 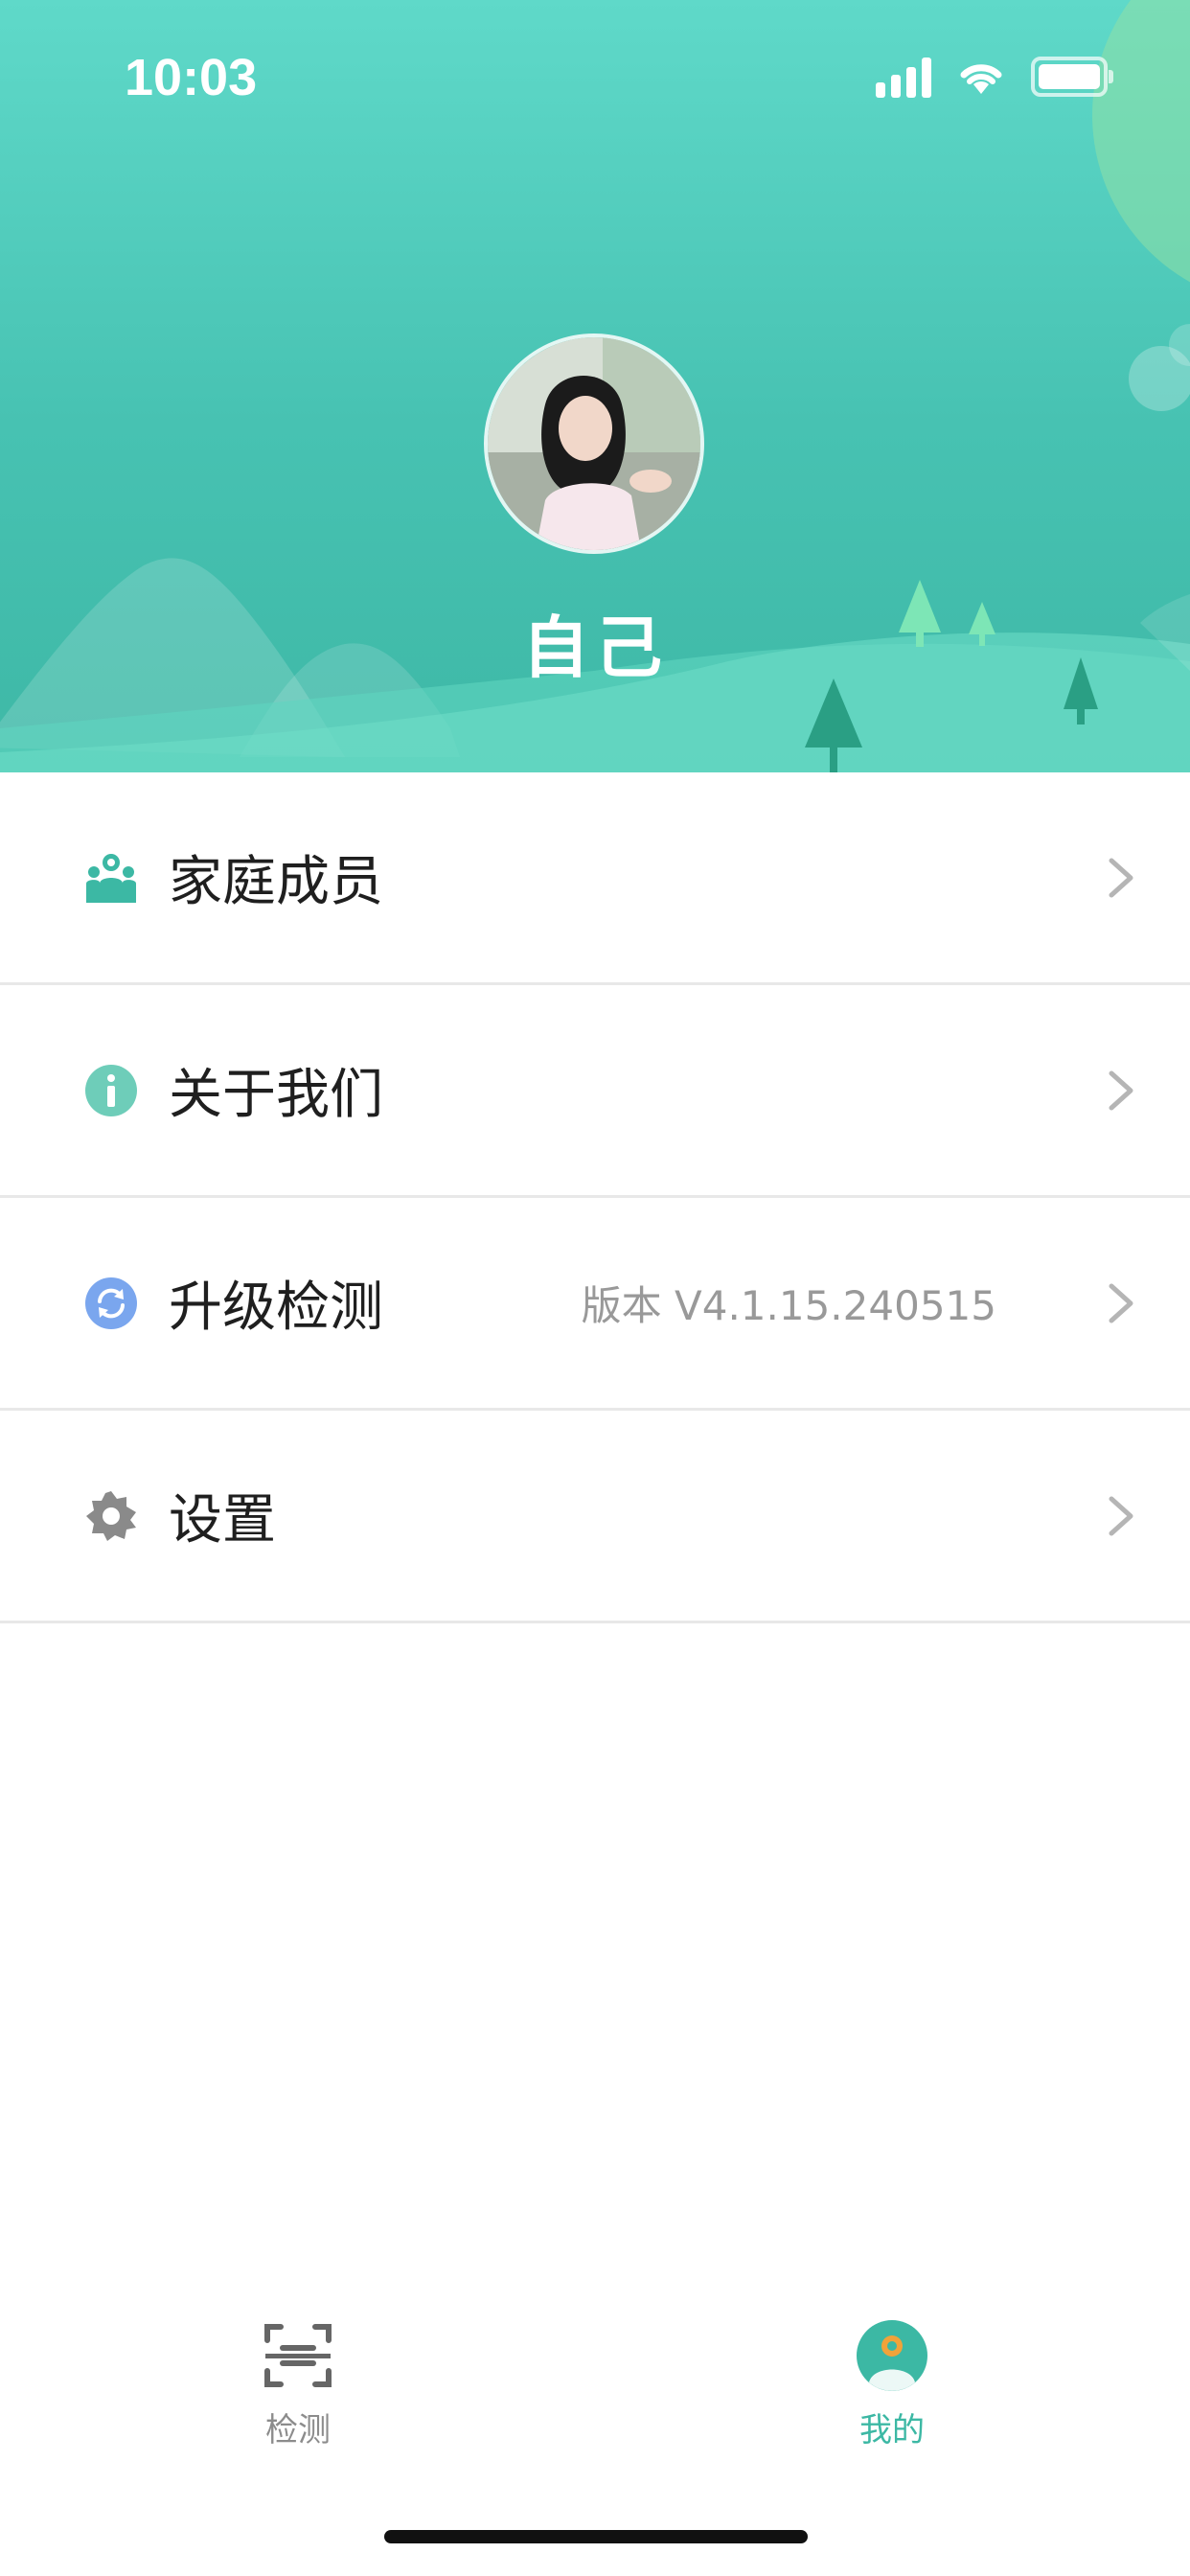 What do you see at coordinates (276, 1307) in the screenshot?
I see `menu-label-upgrade: 升级检测` at bounding box center [276, 1307].